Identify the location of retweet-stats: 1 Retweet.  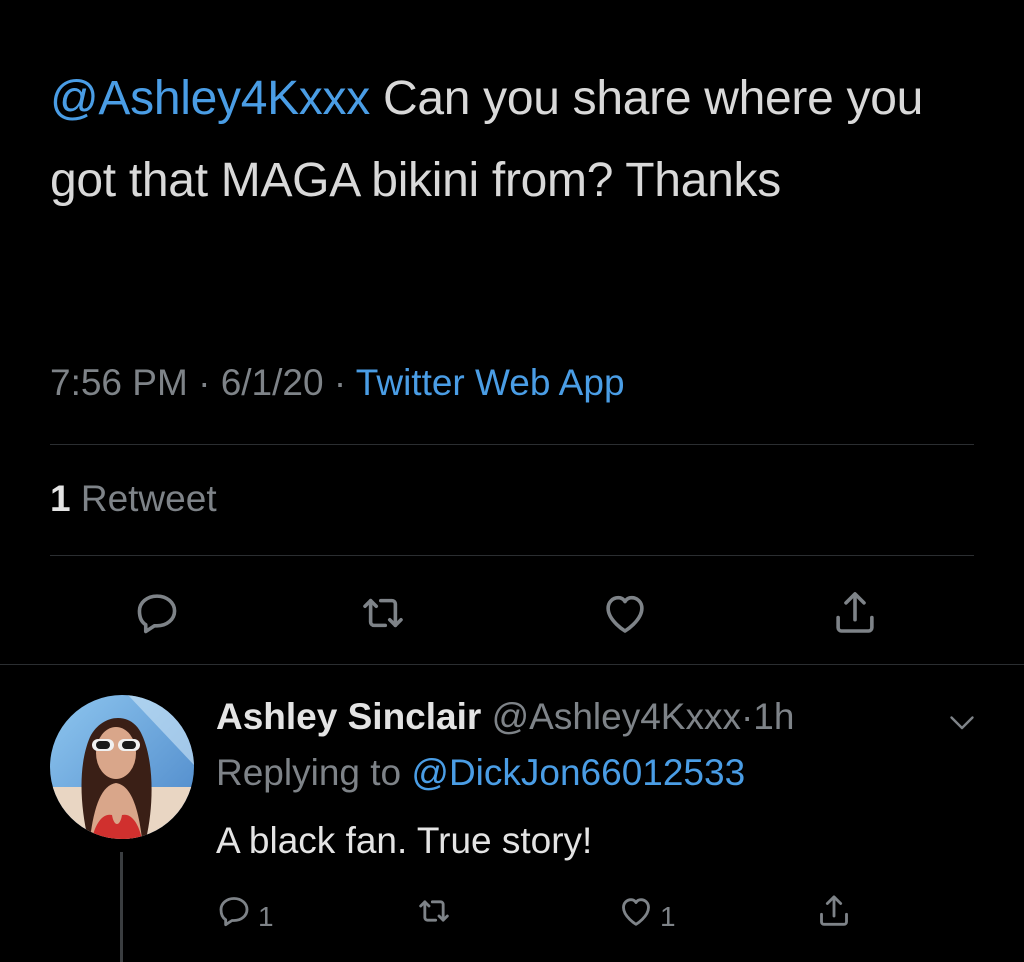
(133, 499).